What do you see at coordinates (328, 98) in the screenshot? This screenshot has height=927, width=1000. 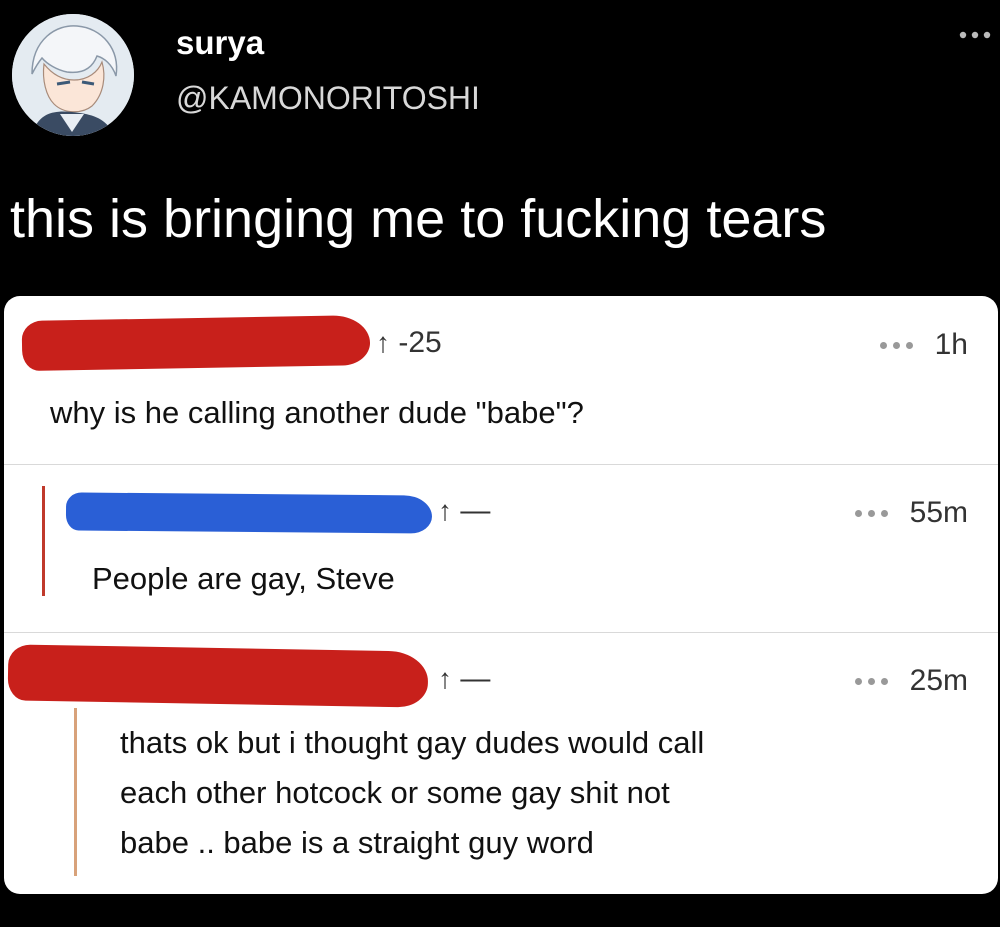 I see `user-handle: @KAMONORITOSHI` at bounding box center [328, 98].